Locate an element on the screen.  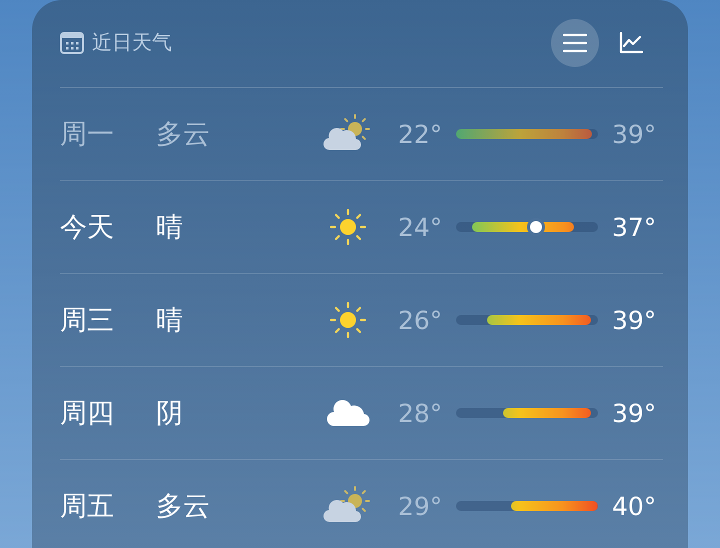
menu-icon is located at coordinates (575, 42).